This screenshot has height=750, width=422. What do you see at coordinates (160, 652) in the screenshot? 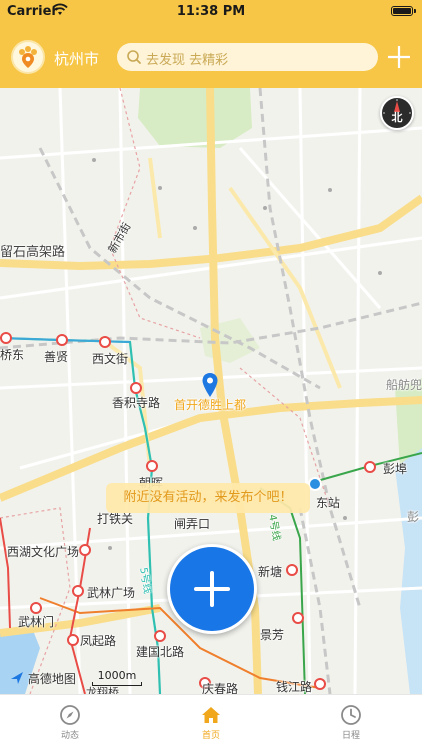
I see `map-label: 建国北路` at bounding box center [160, 652].